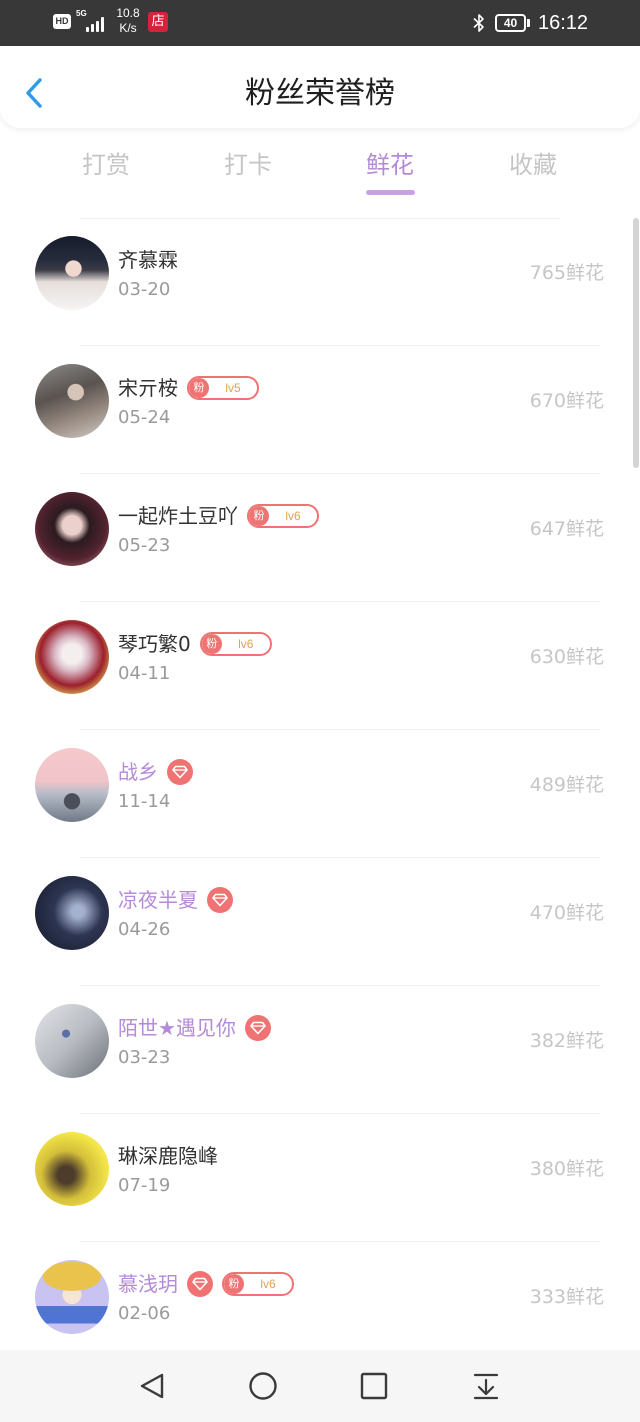  What do you see at coordinates (177, 1028) in the screenshot?
I see `user-name: 陌世★遇见你` at bounding box center [177, 1028].